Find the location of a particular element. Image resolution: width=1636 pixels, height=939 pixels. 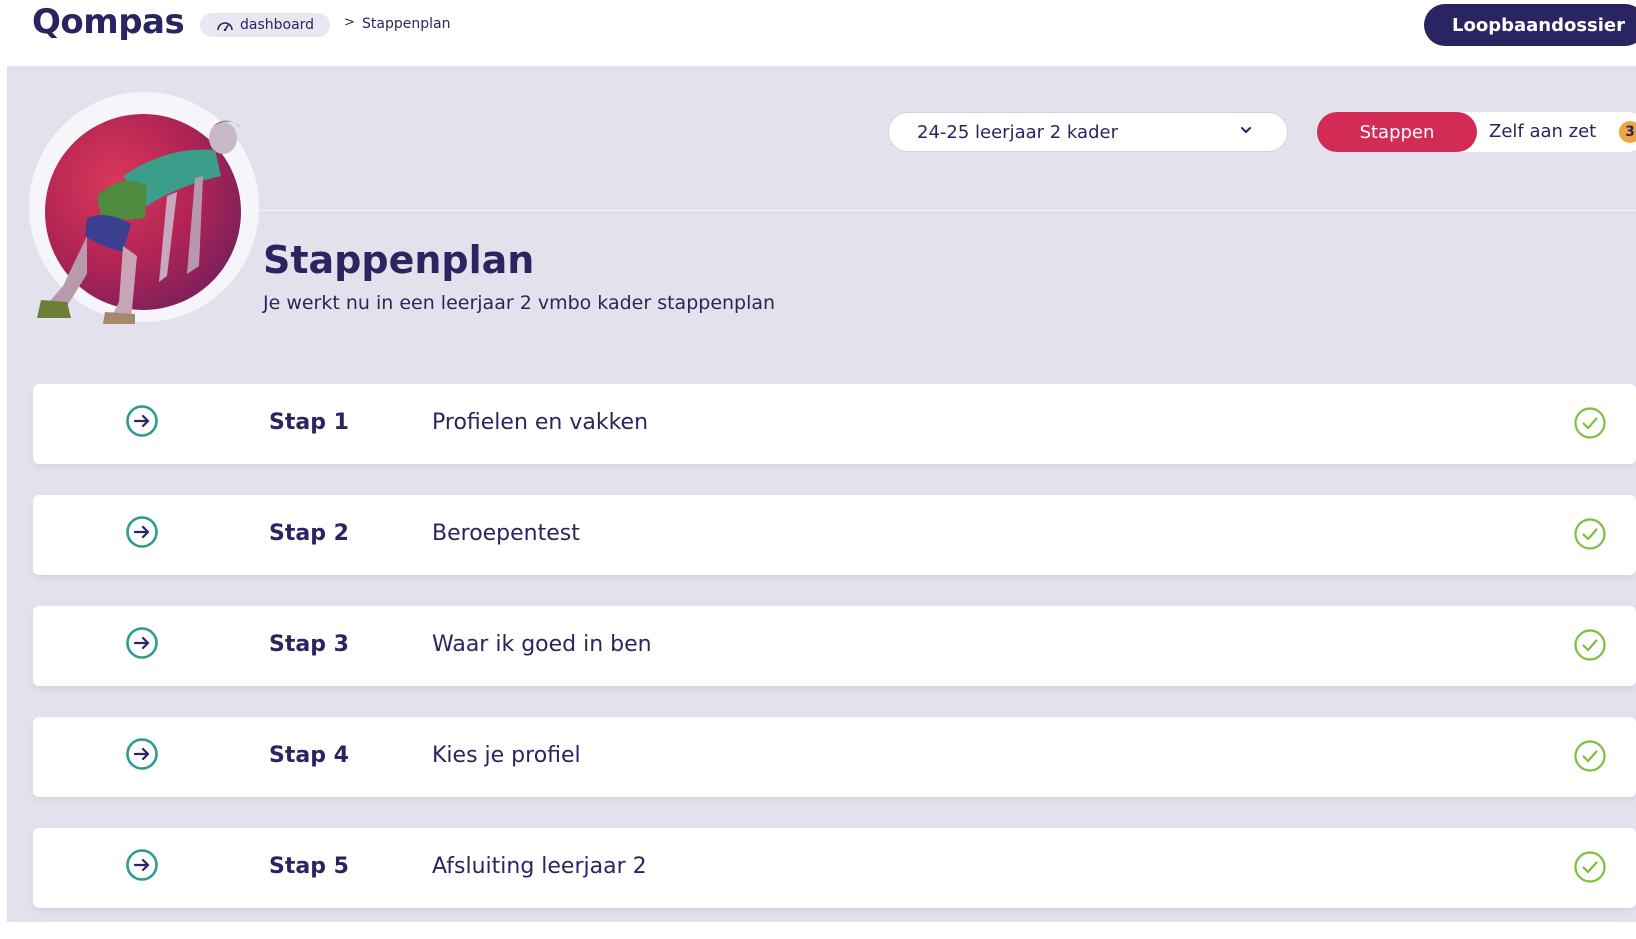

view-toggle: Stappen Zelf aan zet 3 is located at coordinates (1476, 132).